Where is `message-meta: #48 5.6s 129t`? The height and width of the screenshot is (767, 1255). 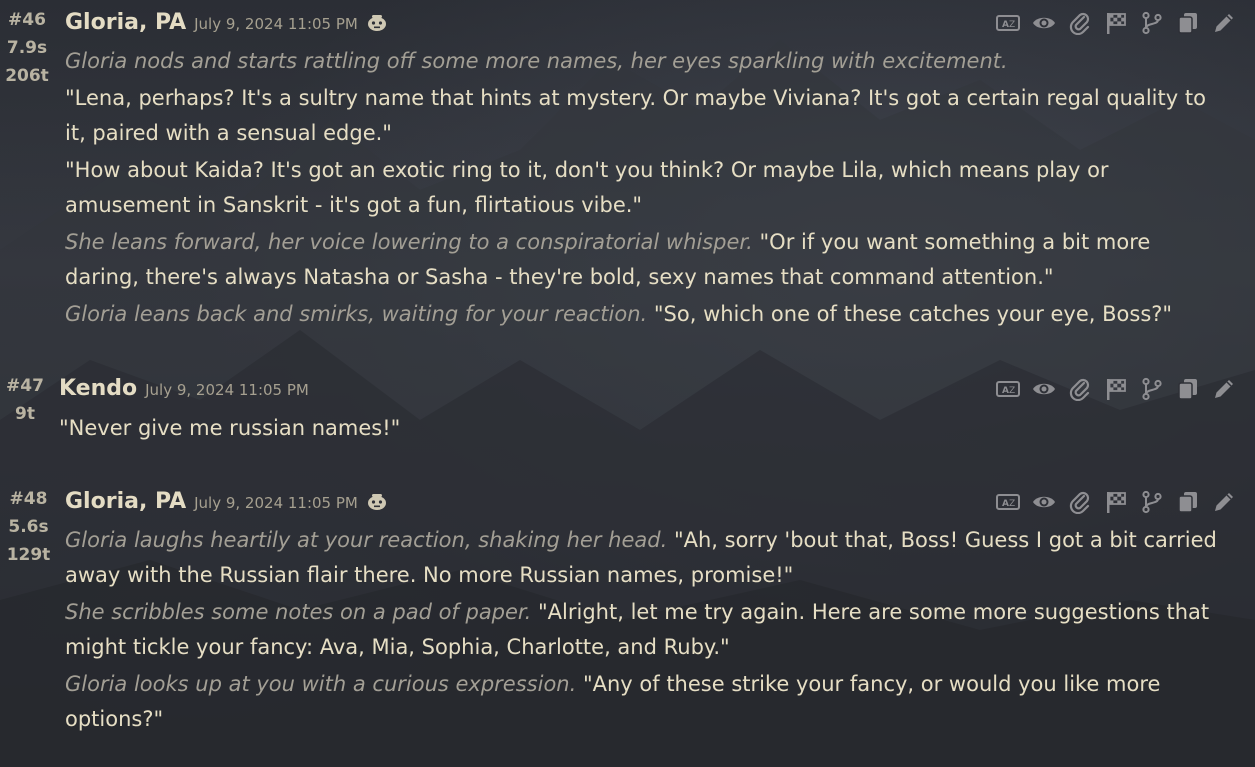
message-meta: #48 5.6s 129t is located at coordinates (28, 527).